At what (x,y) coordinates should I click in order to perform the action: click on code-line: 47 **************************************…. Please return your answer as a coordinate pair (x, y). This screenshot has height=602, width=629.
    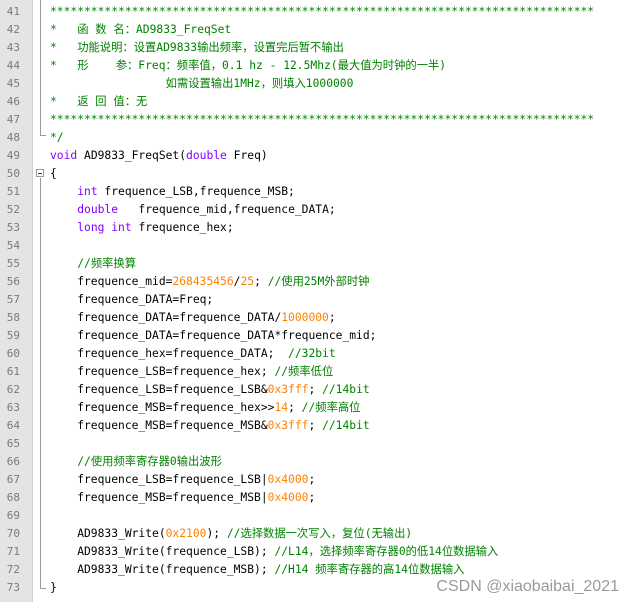
    Looking at the image, I should click on (314, 120).